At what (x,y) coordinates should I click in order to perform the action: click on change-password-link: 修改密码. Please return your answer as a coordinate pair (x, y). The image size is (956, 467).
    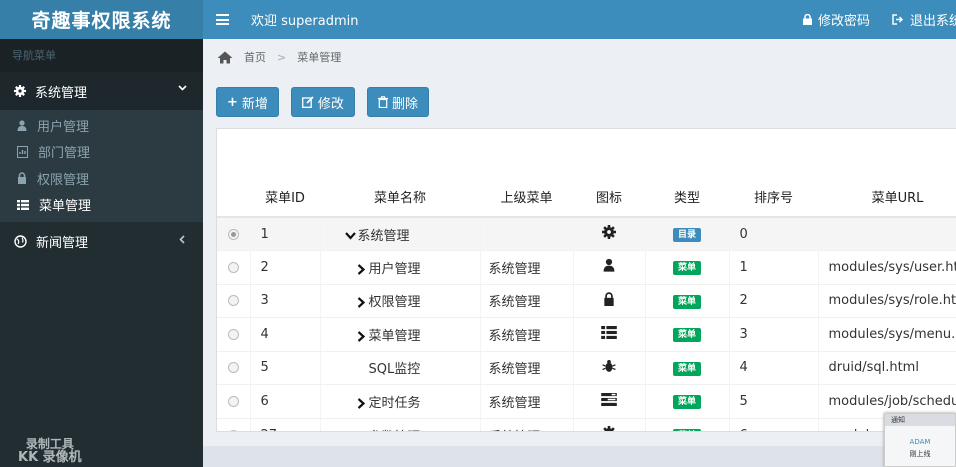
    Looking at the image, I should click on (836, 19).